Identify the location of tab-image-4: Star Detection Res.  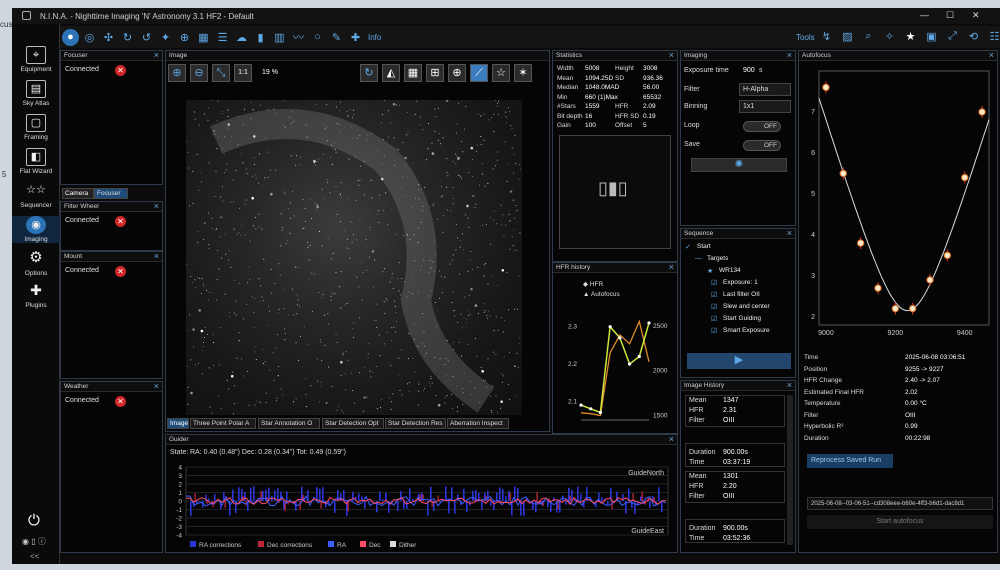
(415, 423).